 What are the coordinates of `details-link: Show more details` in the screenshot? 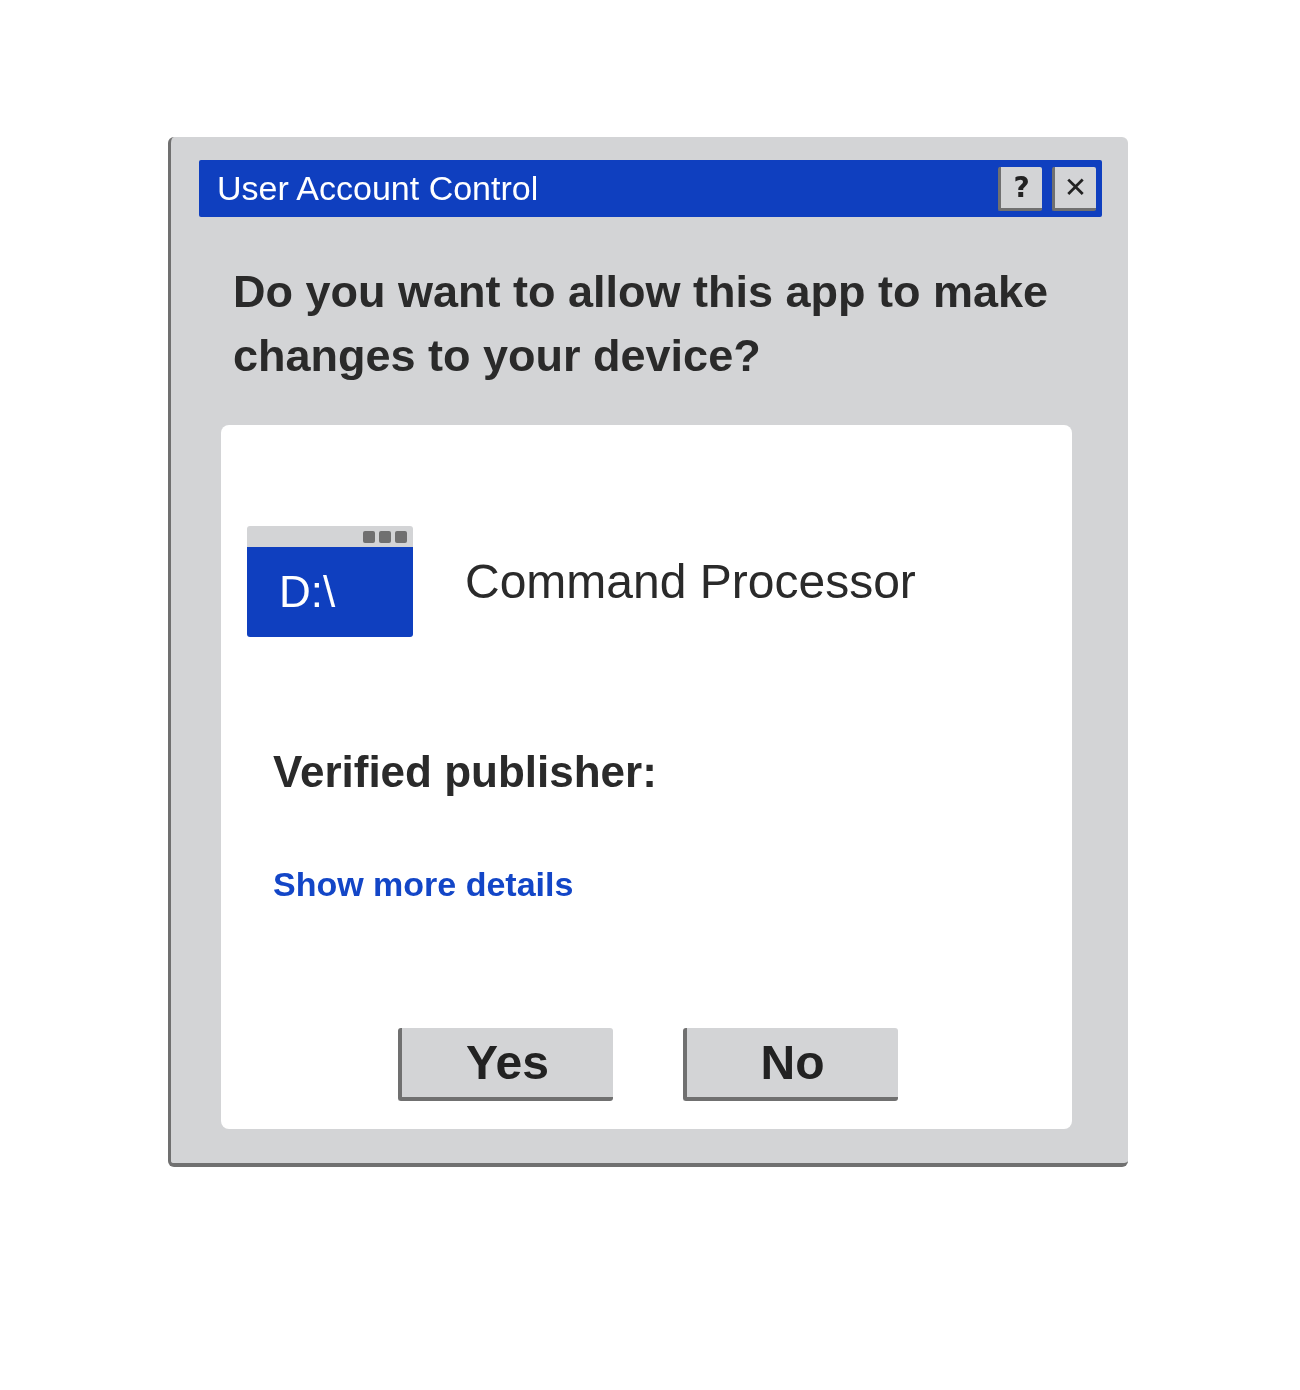 It's located at (423, 884).